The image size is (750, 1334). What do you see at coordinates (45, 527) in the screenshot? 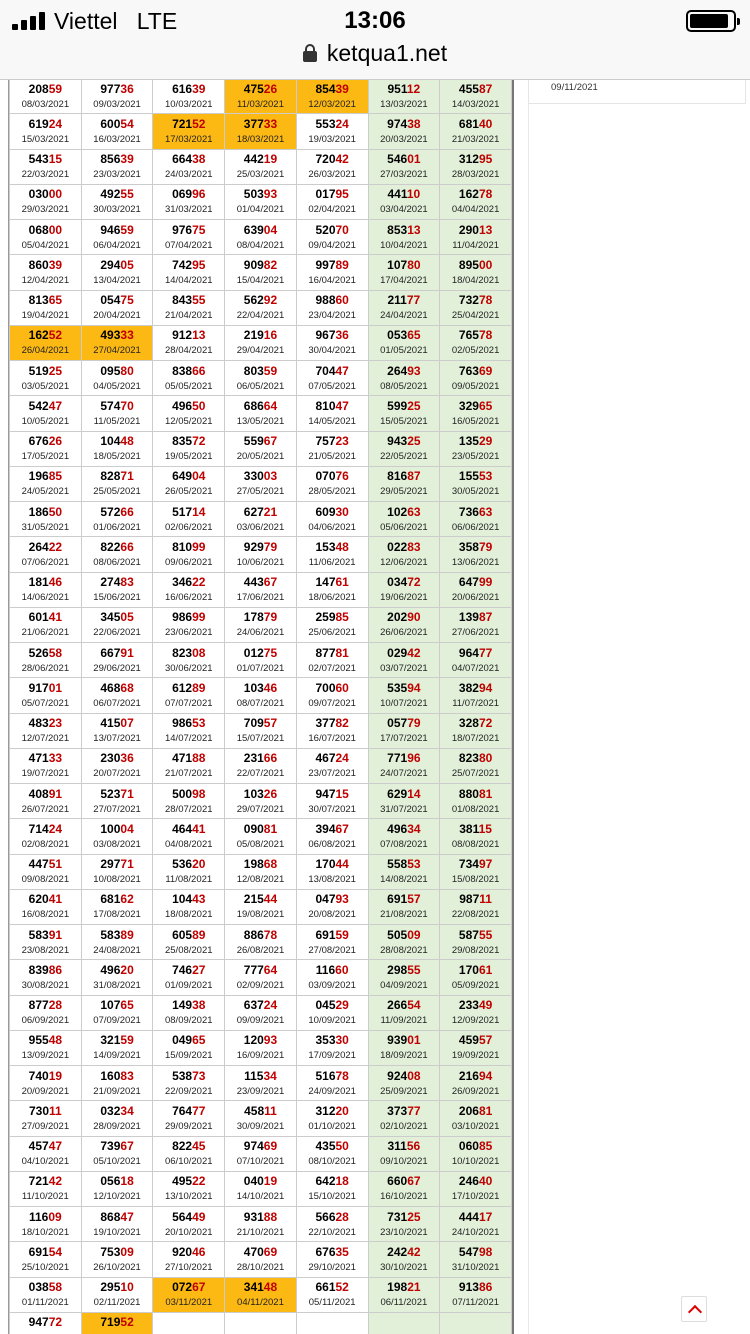
I see `result-date: 31/05/2021` at bounding box center [45, 527].